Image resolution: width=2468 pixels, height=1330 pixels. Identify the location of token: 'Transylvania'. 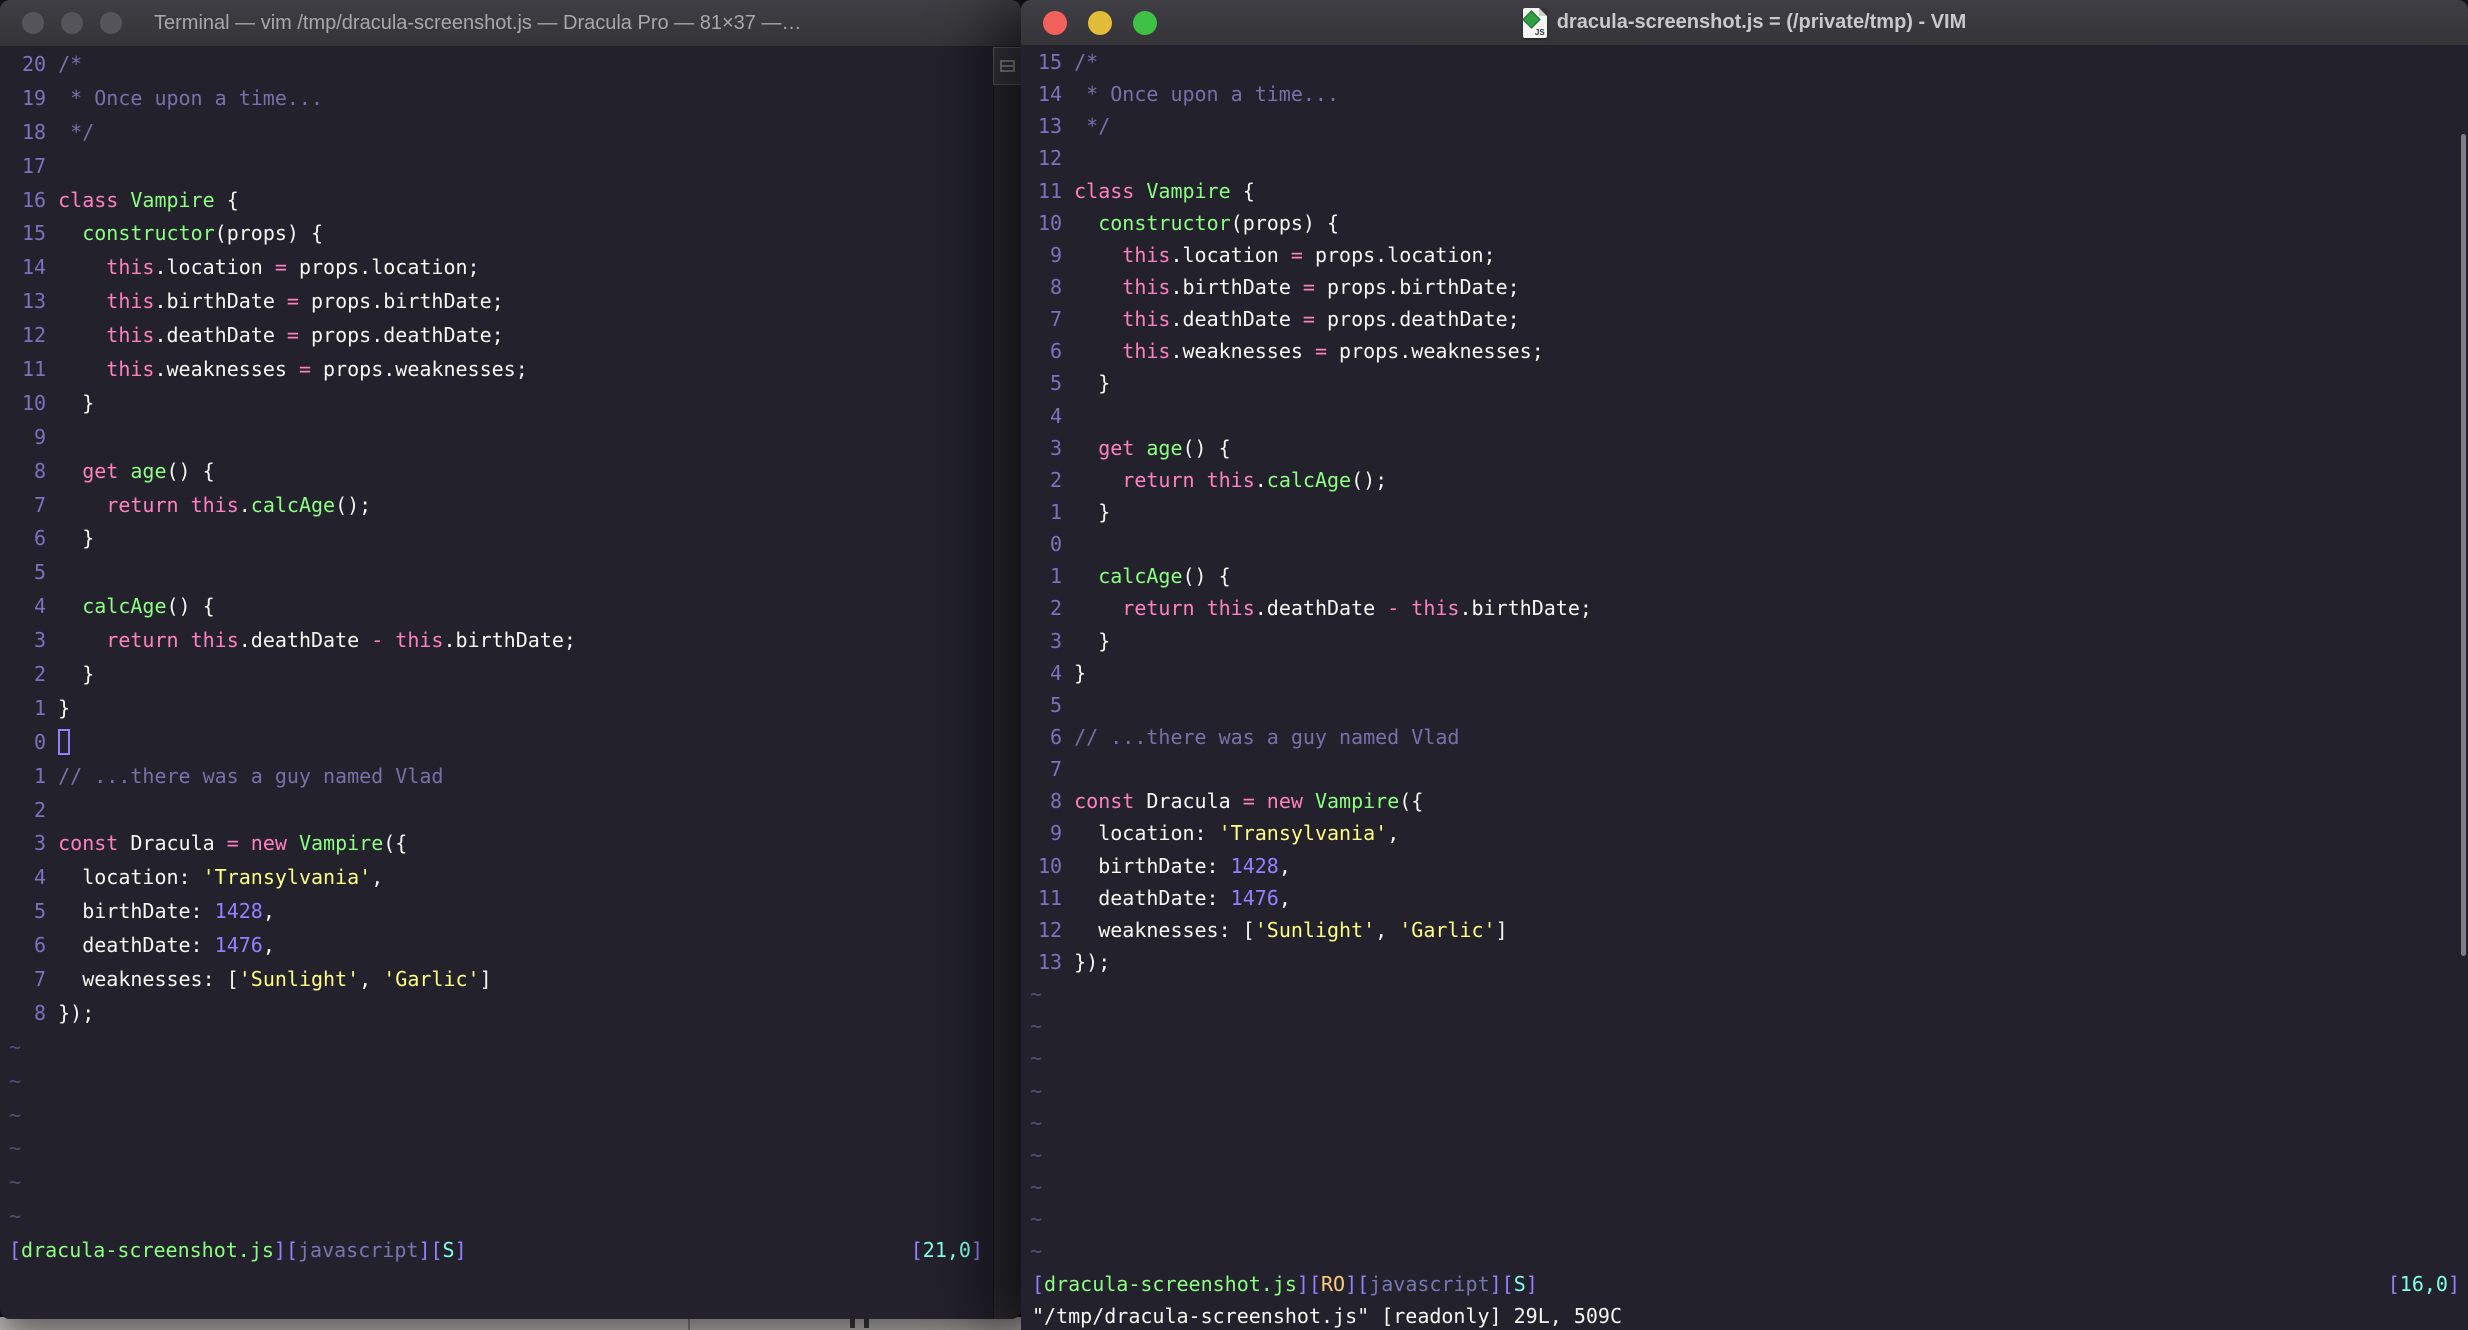
(1303, 833).